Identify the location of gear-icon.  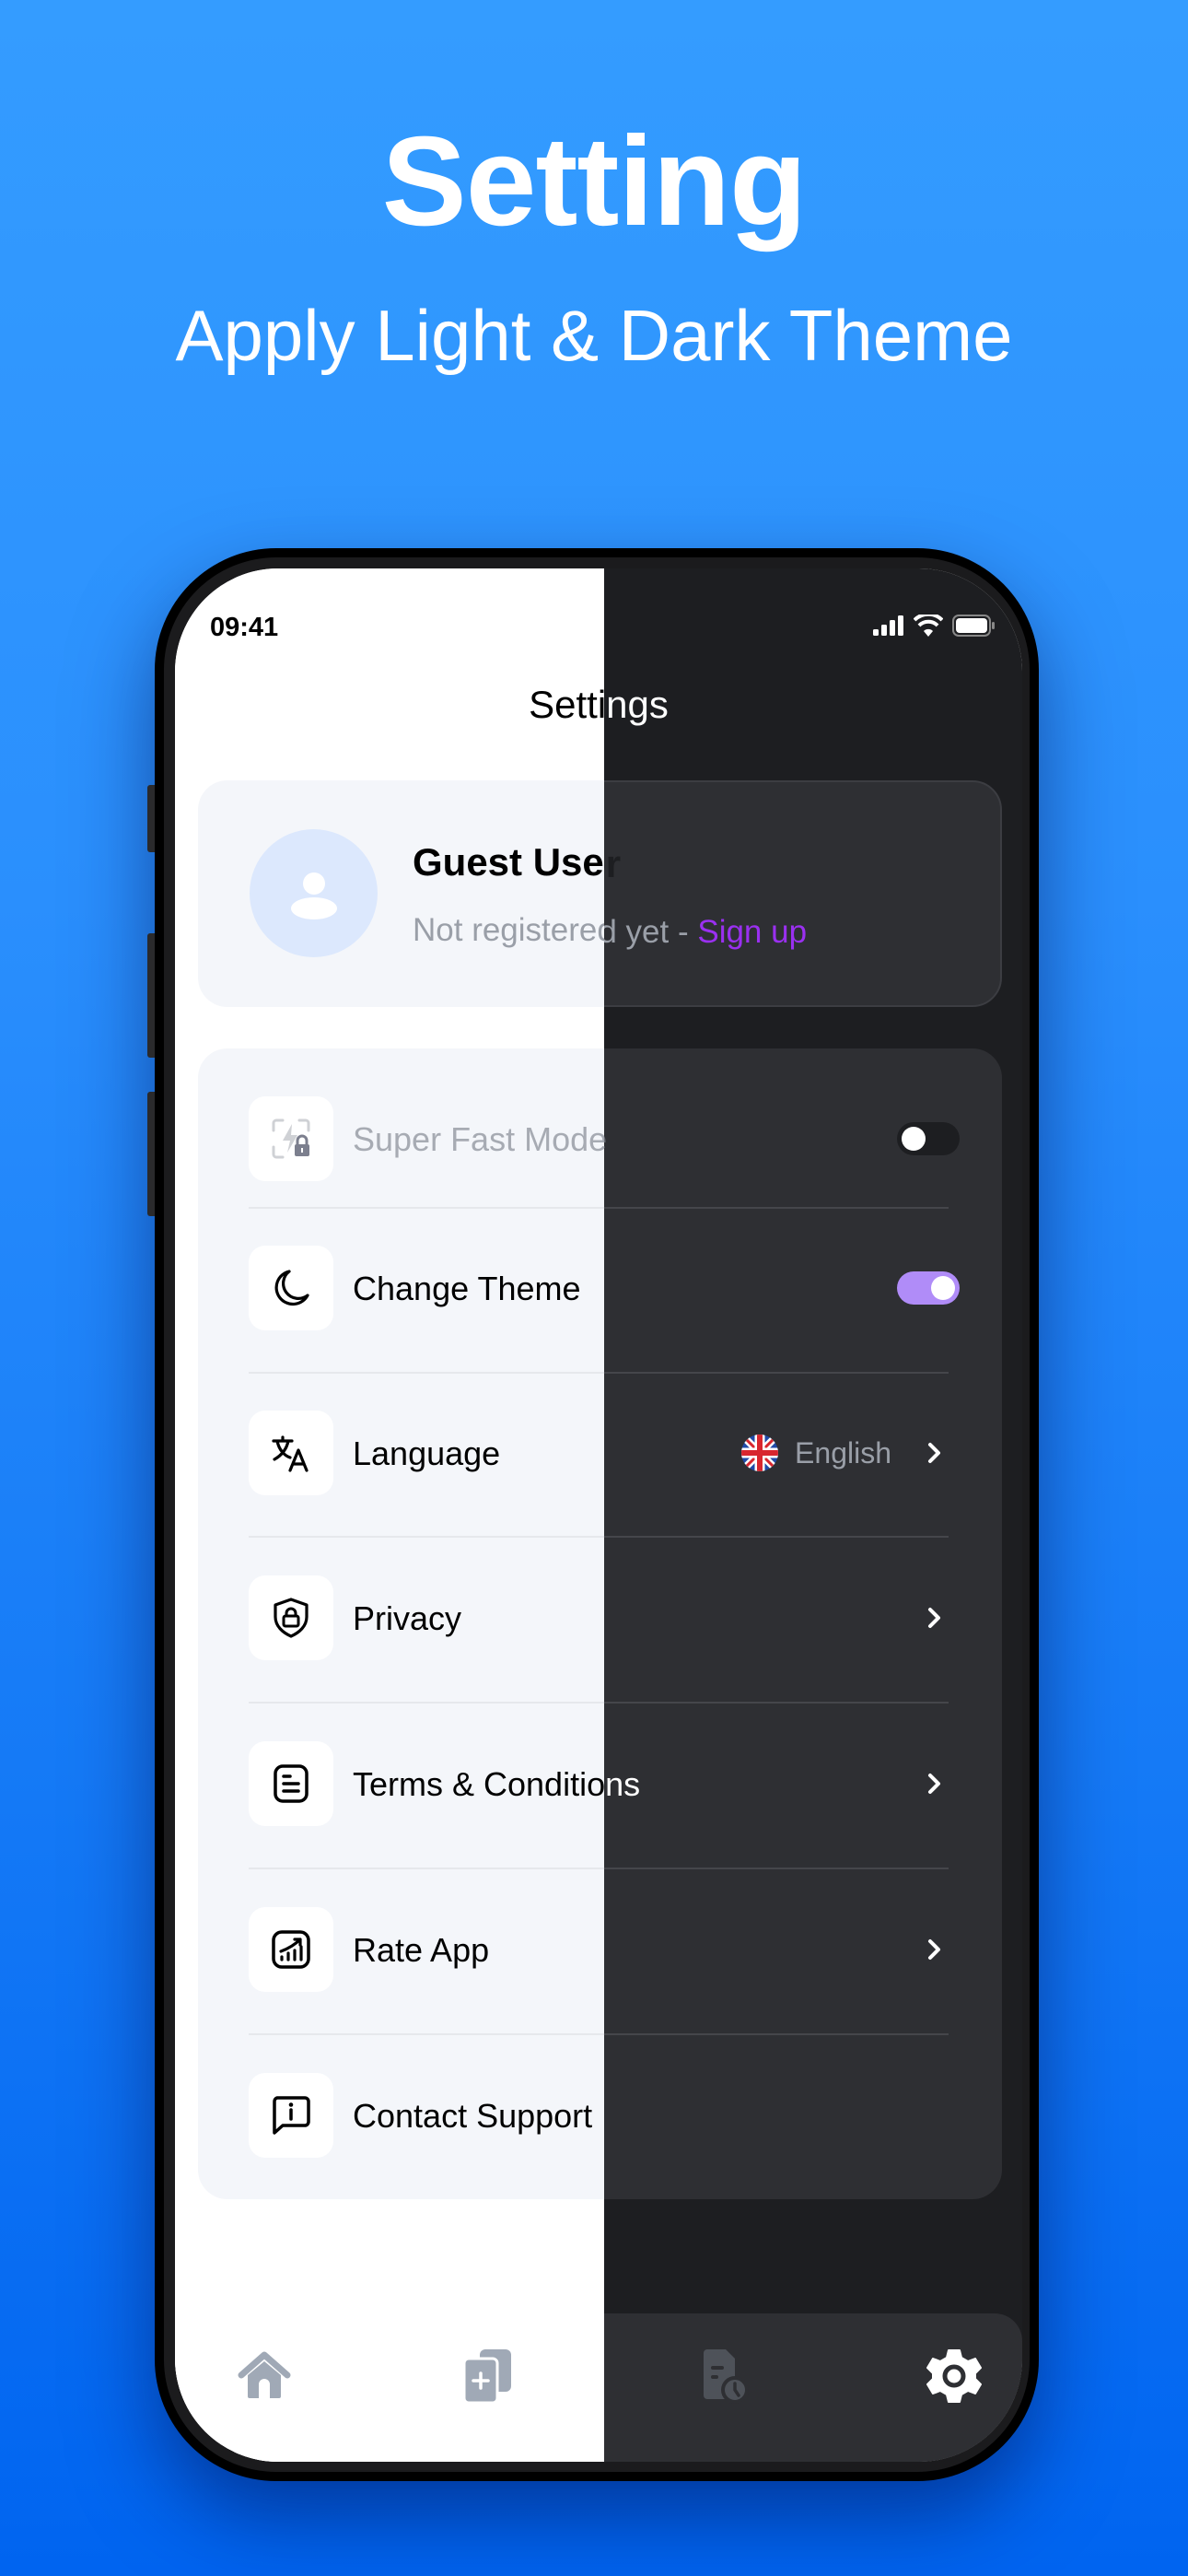
(954, 2376).